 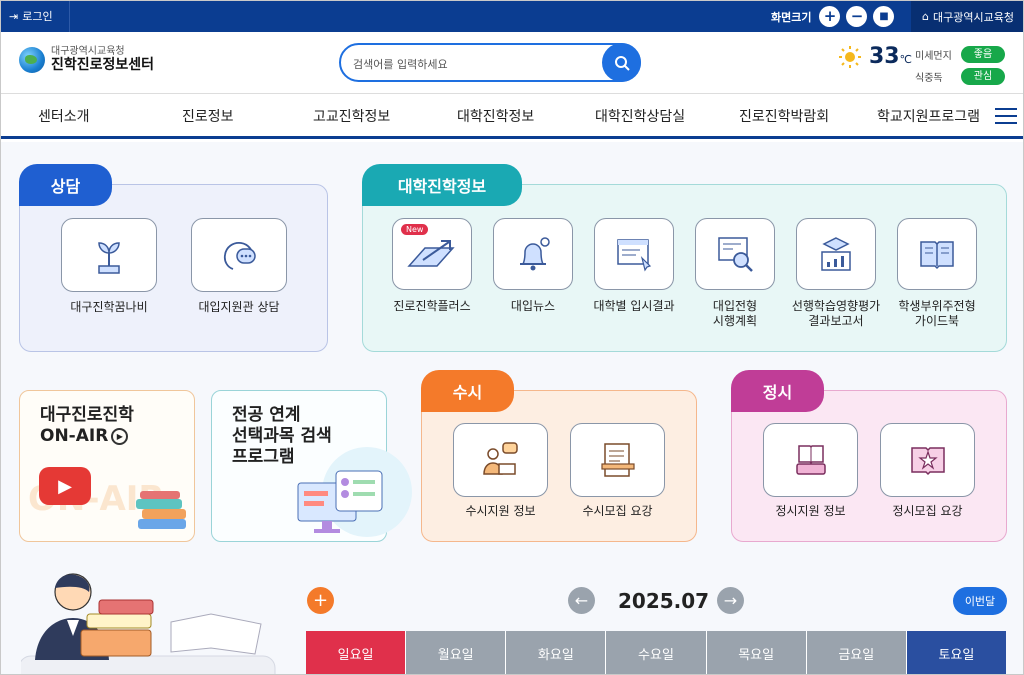 I want to click on calendar-month: 2025.07, so click(x=664, y=601).